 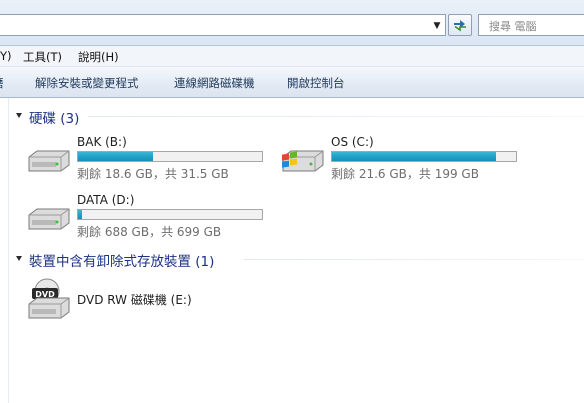 What do you see at coordinates (4, 250) in the screenshot?
I see `navigation-pane-edge` at bounding box center [4, 250].